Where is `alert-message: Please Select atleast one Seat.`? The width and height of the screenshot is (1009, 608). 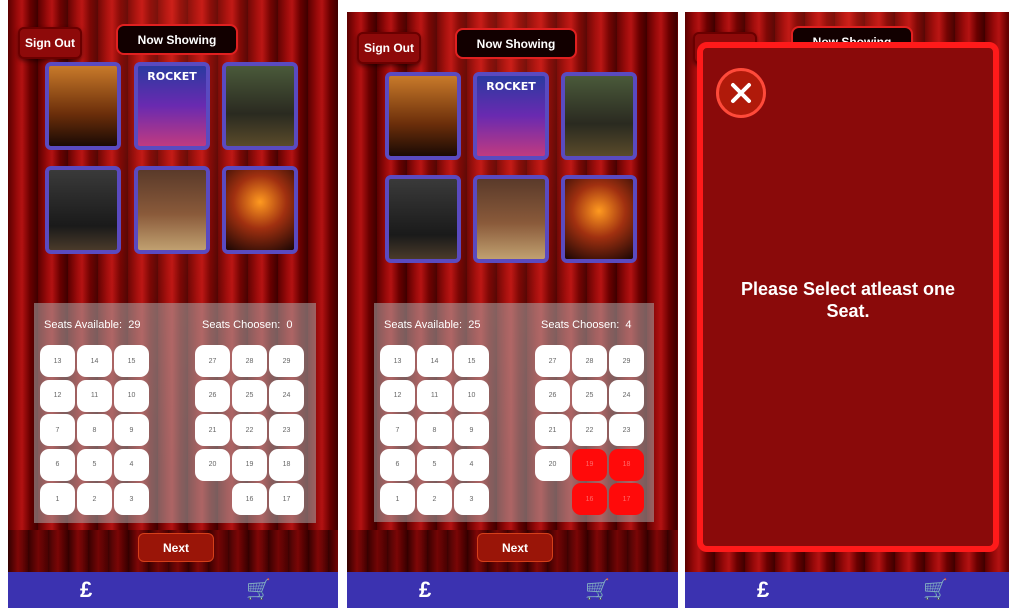 alert-message: Please Select atleast one Seat. is located at coordinates (848, 300).